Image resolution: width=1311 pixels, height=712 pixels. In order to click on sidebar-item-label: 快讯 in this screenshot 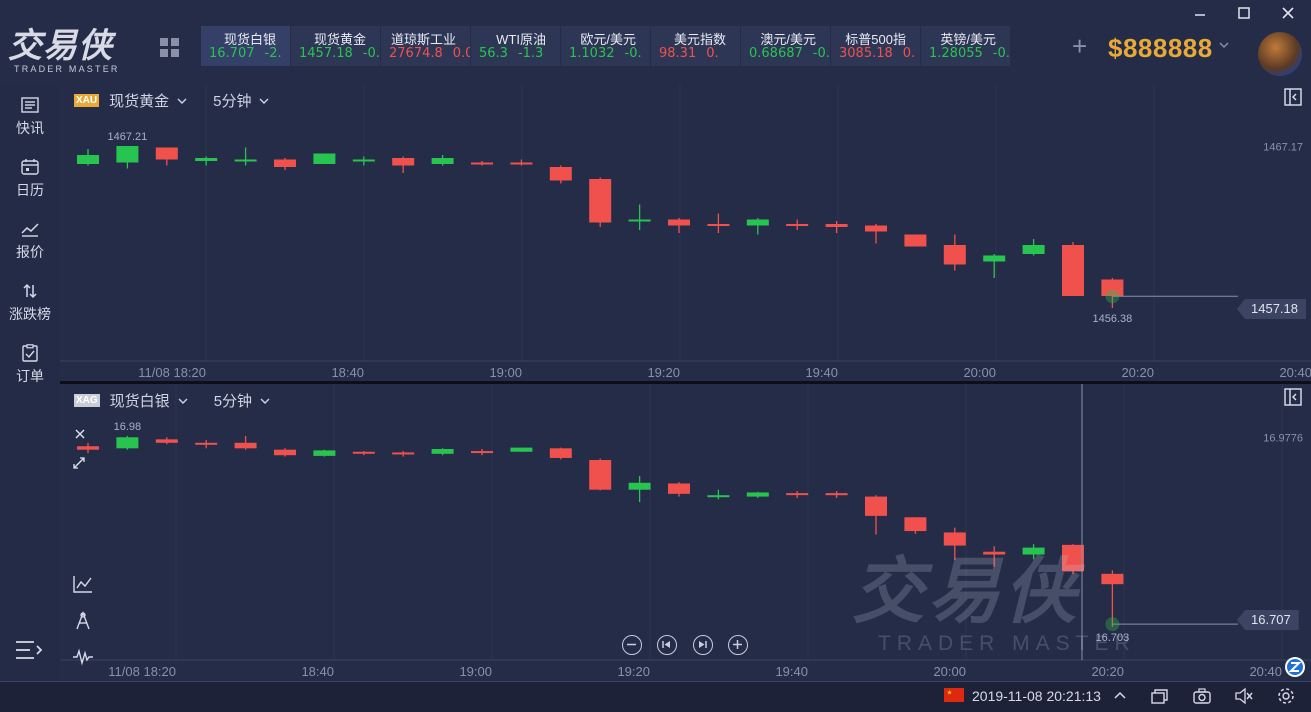, I will do `click(30, 128)`.